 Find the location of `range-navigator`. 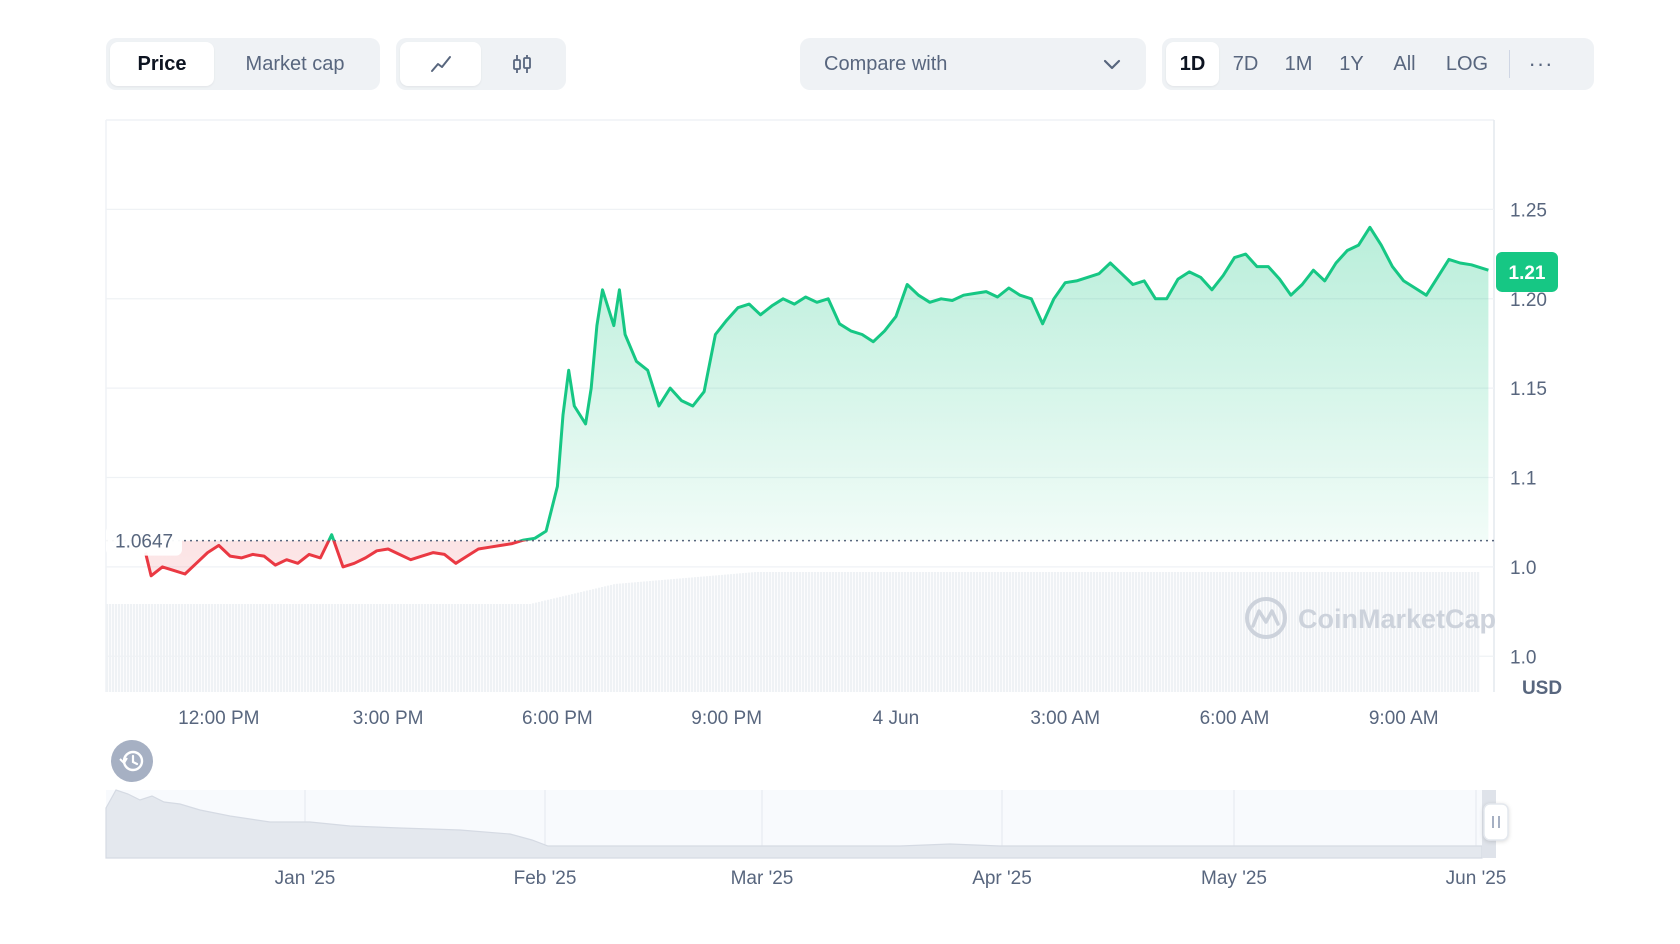

range-navigator is located at coordinates (807, 824).